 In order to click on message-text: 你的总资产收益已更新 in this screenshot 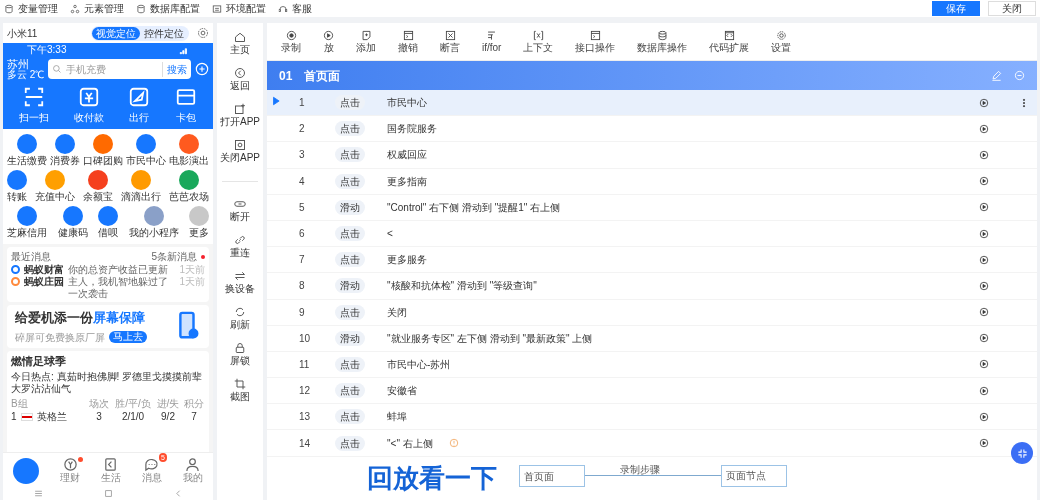, I will do `click(118, 270)`.